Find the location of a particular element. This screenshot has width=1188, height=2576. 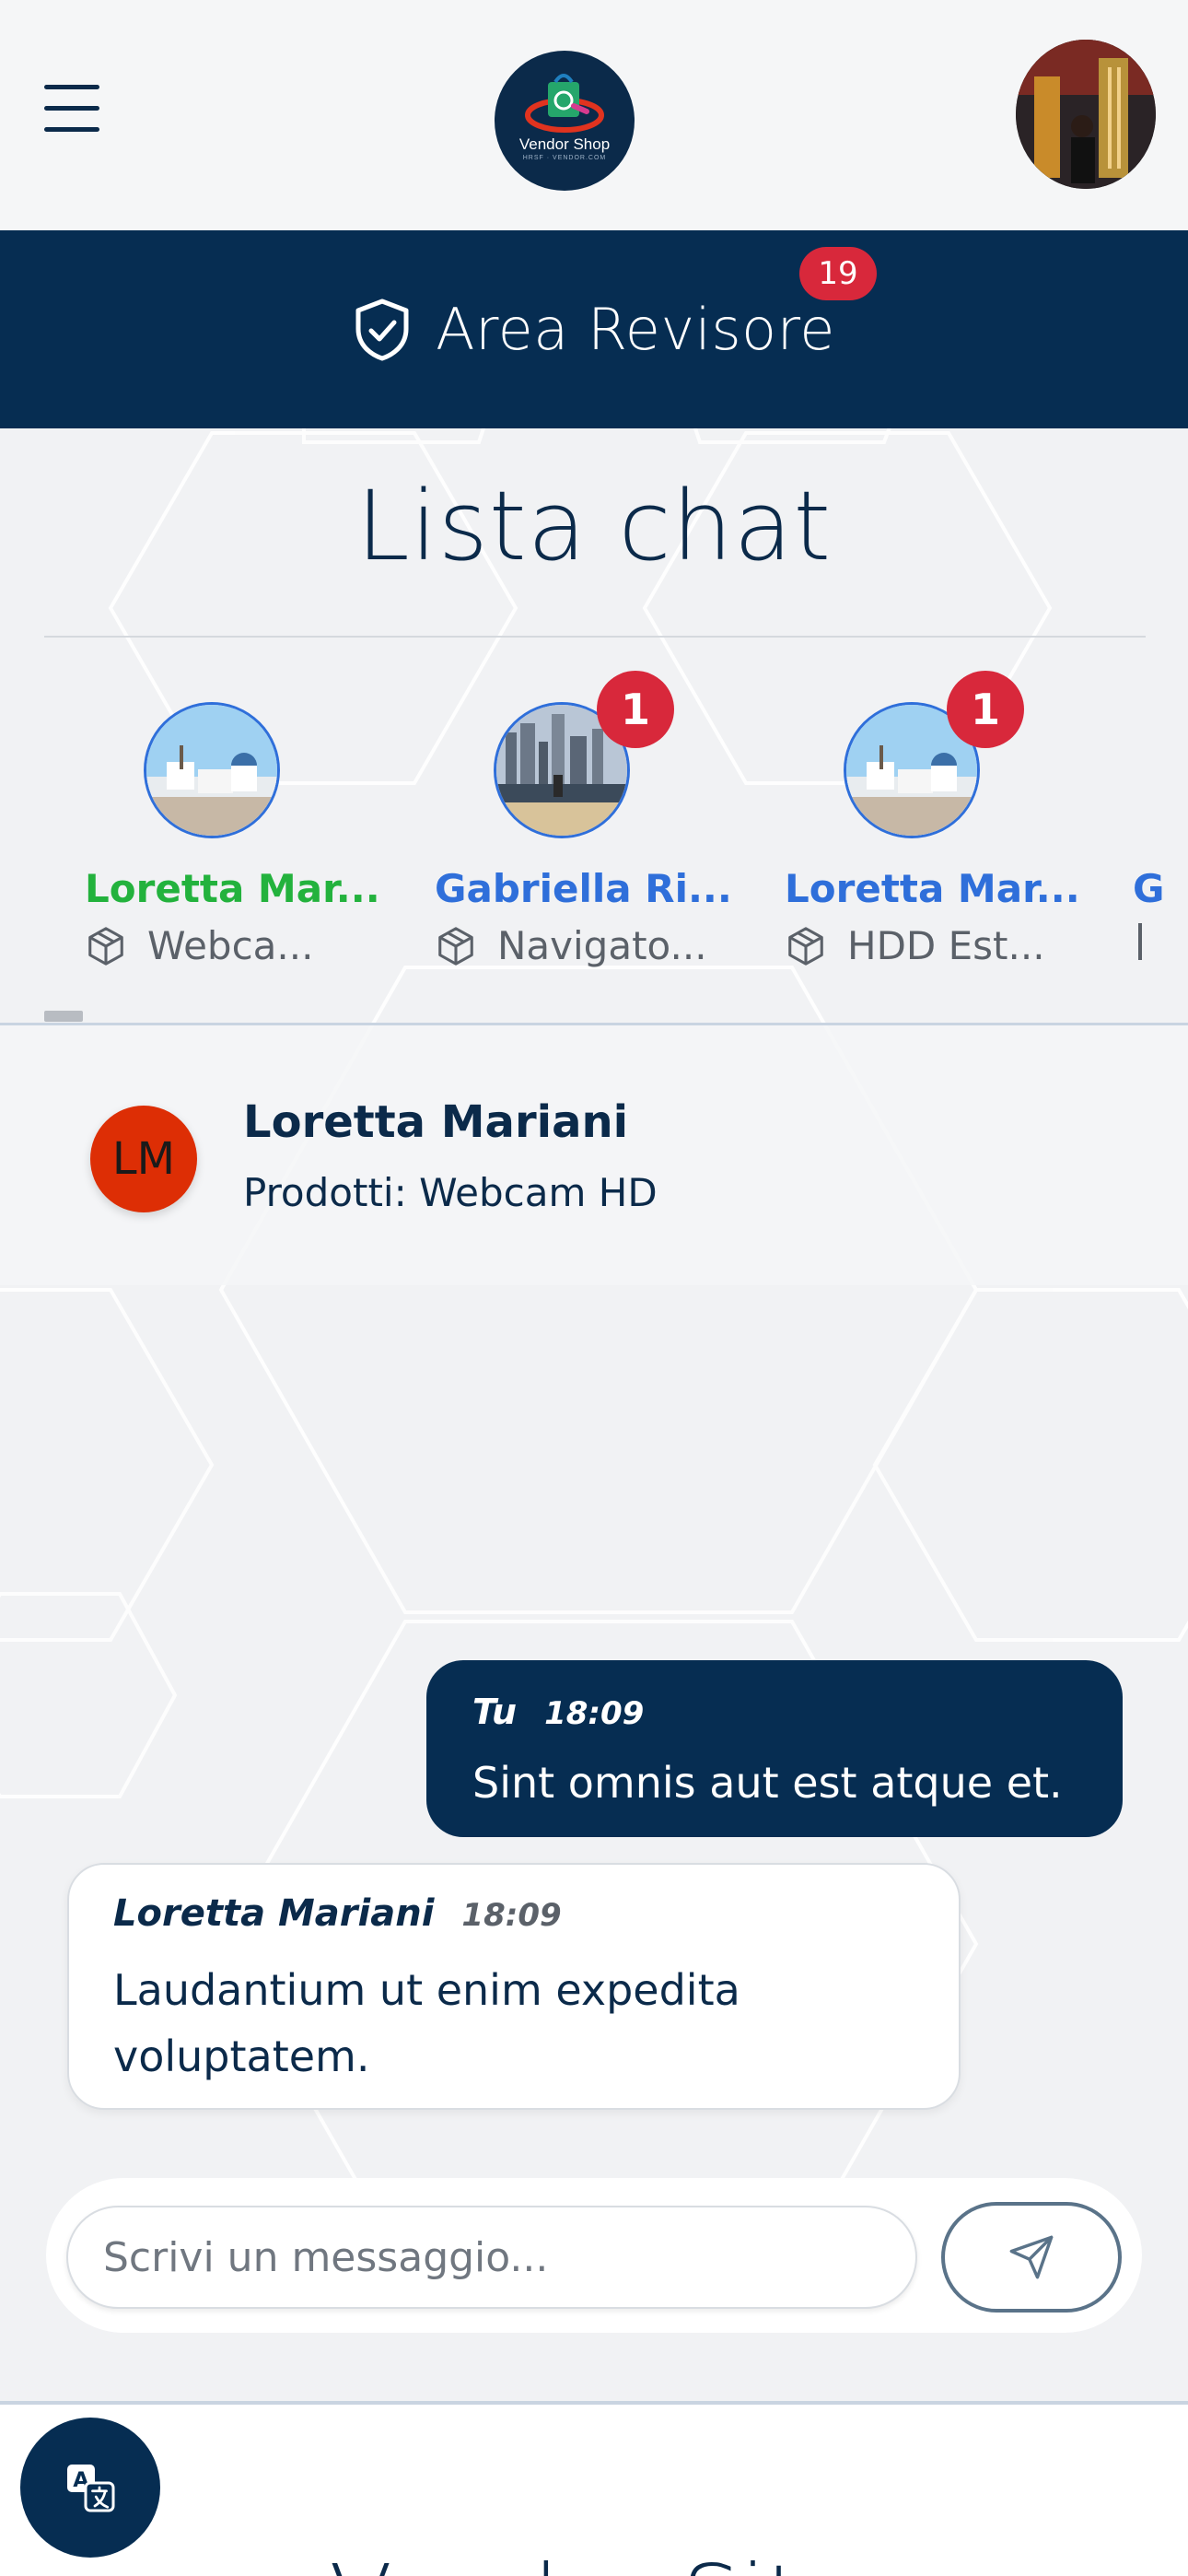

footer-brand: Vendor Site is located at coordinates (594, 2560).